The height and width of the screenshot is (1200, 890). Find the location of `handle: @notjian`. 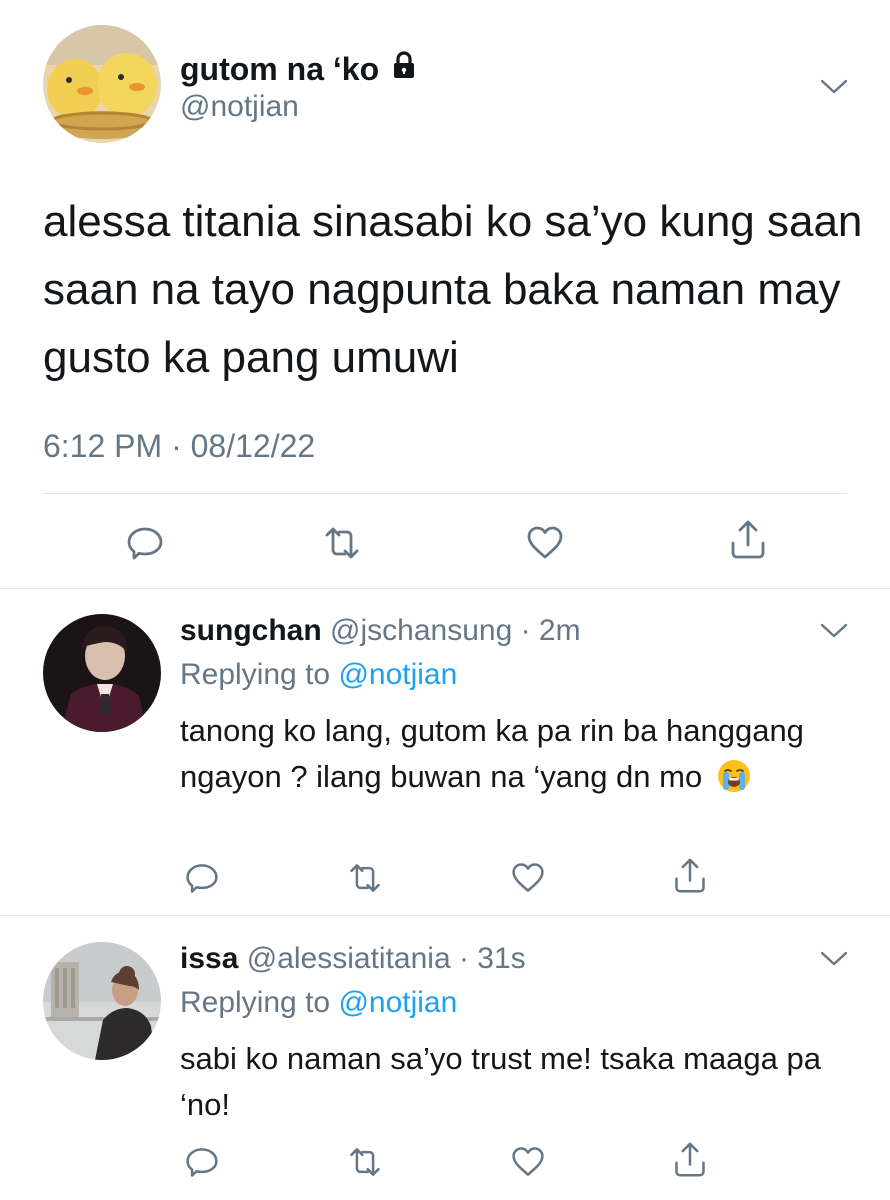

handle: @notjian is located at coordinates (239, 107).